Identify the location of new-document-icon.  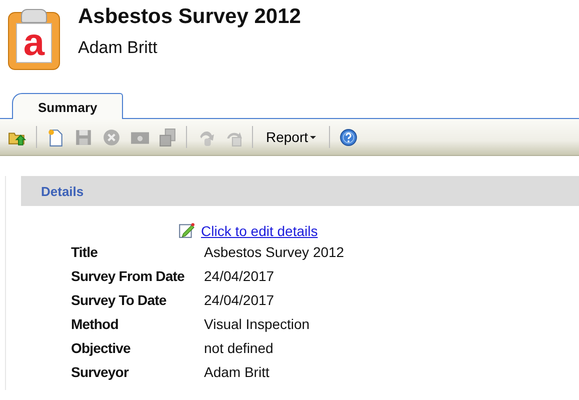
(55, 137).